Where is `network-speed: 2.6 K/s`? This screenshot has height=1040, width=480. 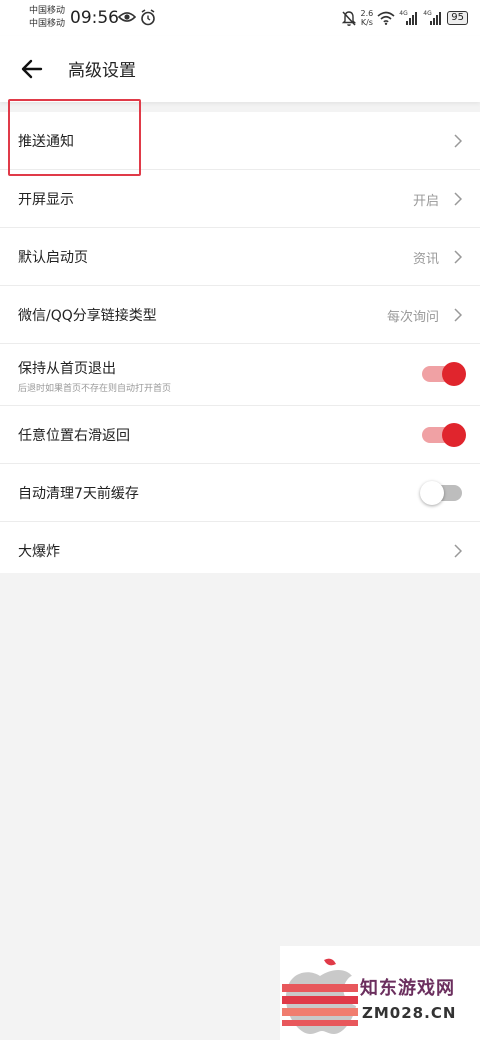 network-speed: 2.6 K/s is located at coordinates (367, 18).